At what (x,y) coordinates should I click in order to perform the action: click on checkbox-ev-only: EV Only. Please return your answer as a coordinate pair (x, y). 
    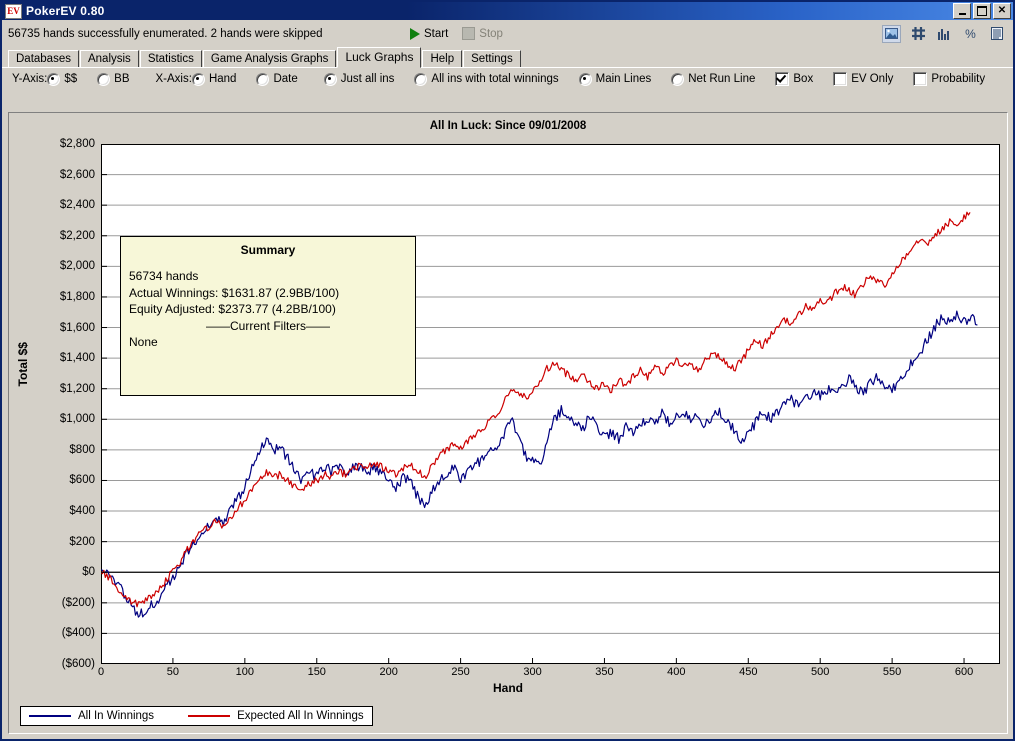
    Looking at the image, I should click on (863, 79).